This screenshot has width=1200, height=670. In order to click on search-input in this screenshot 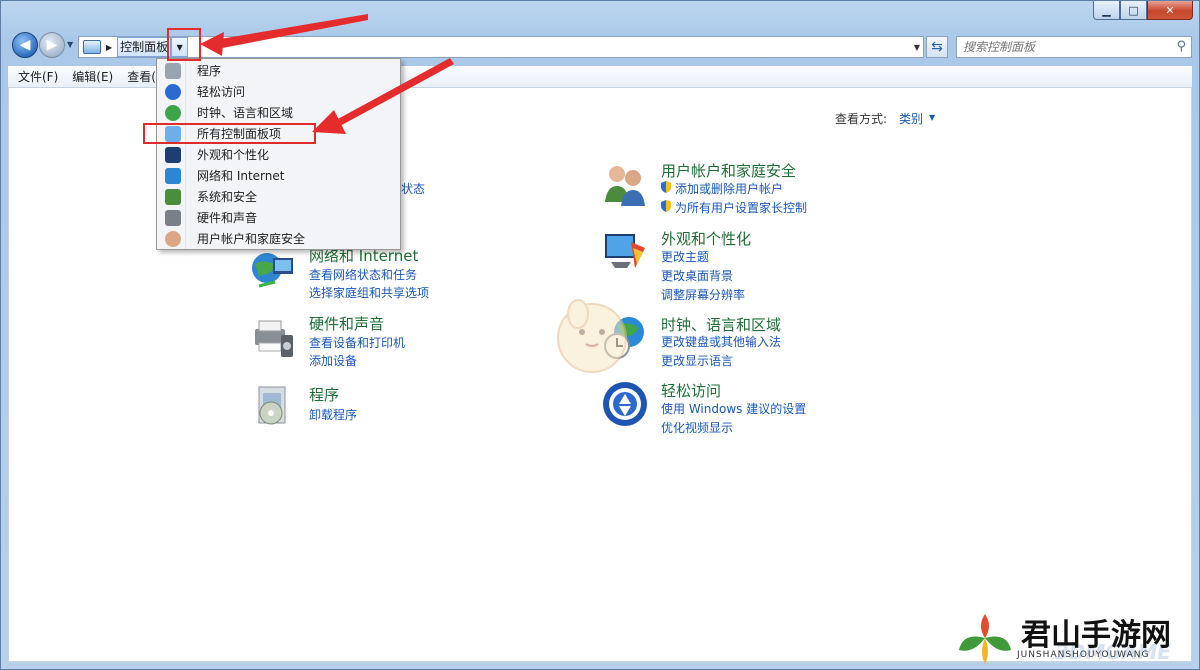, I will do `click(1062, 47)`.